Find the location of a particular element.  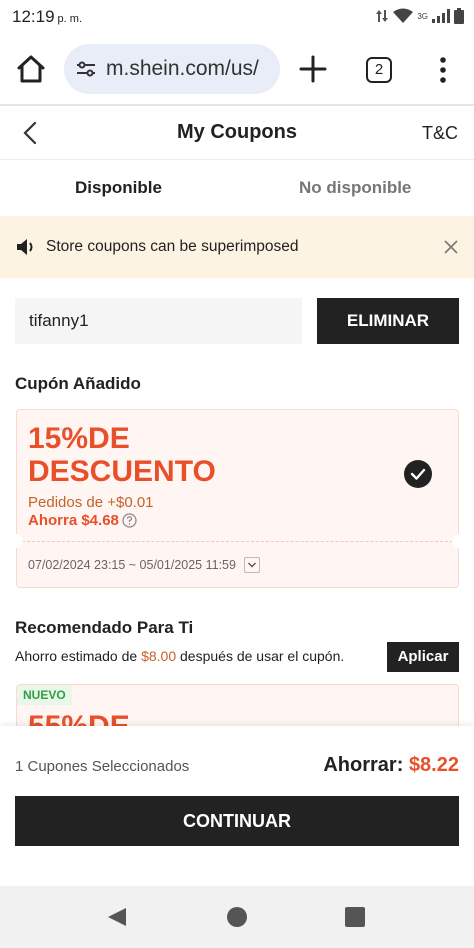

url-text: m.shein.com/us/ is located at coordinates (182, 68).